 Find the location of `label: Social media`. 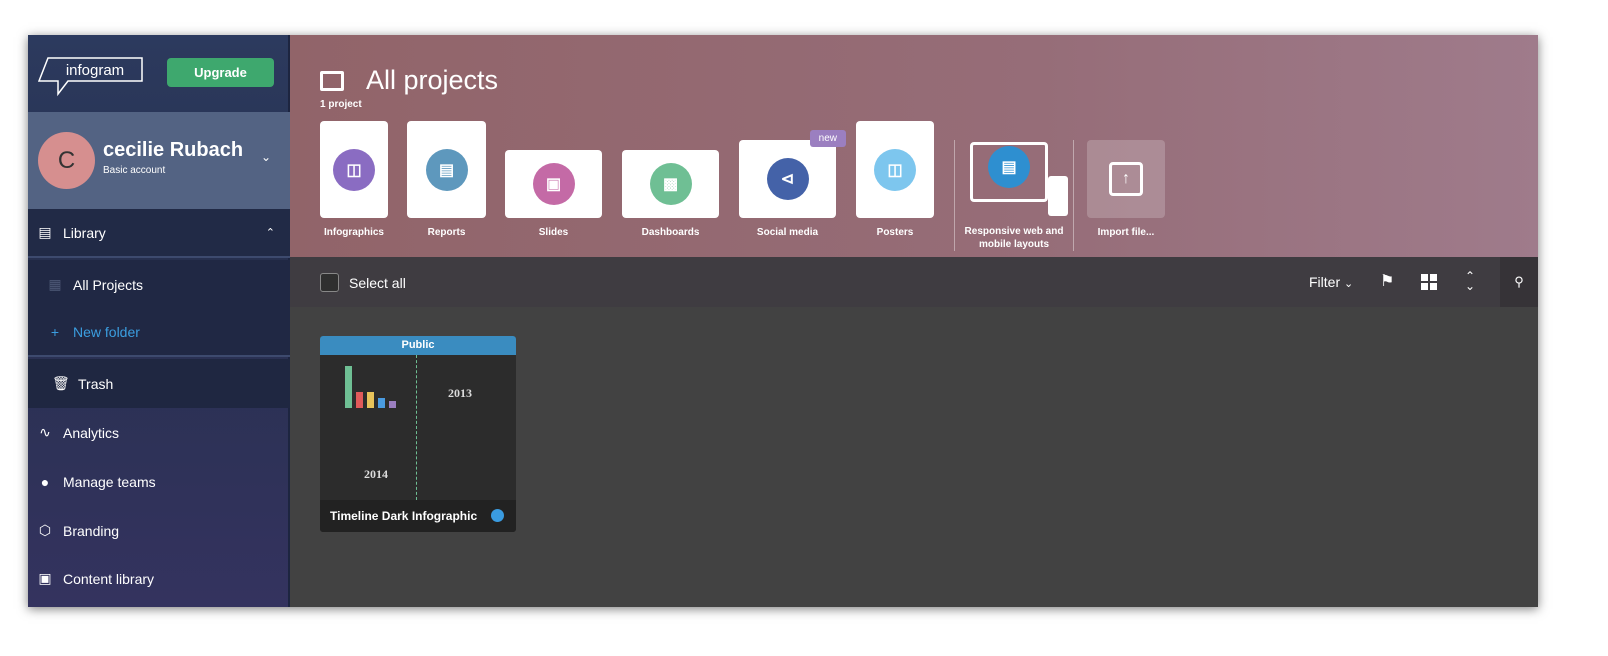

label: Social media is located at coordinates (787, 232).